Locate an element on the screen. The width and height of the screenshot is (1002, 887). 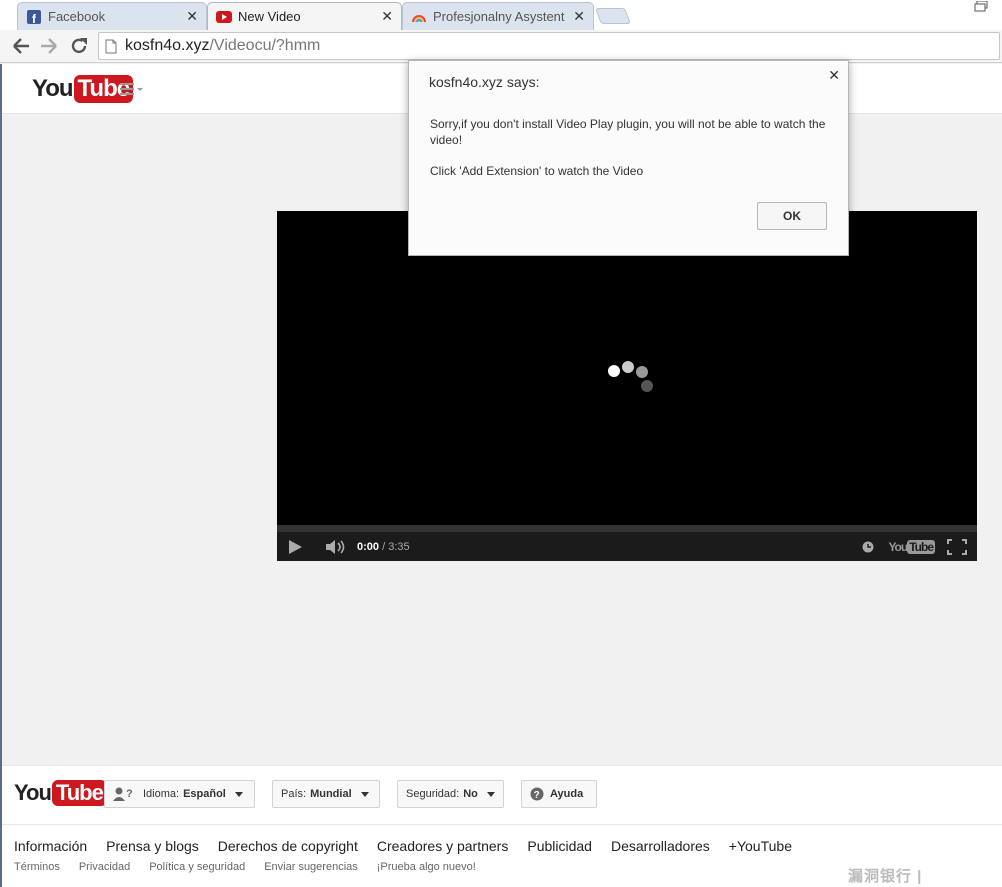
safety-label: Seguridad: is located at coordinates (433, 794).